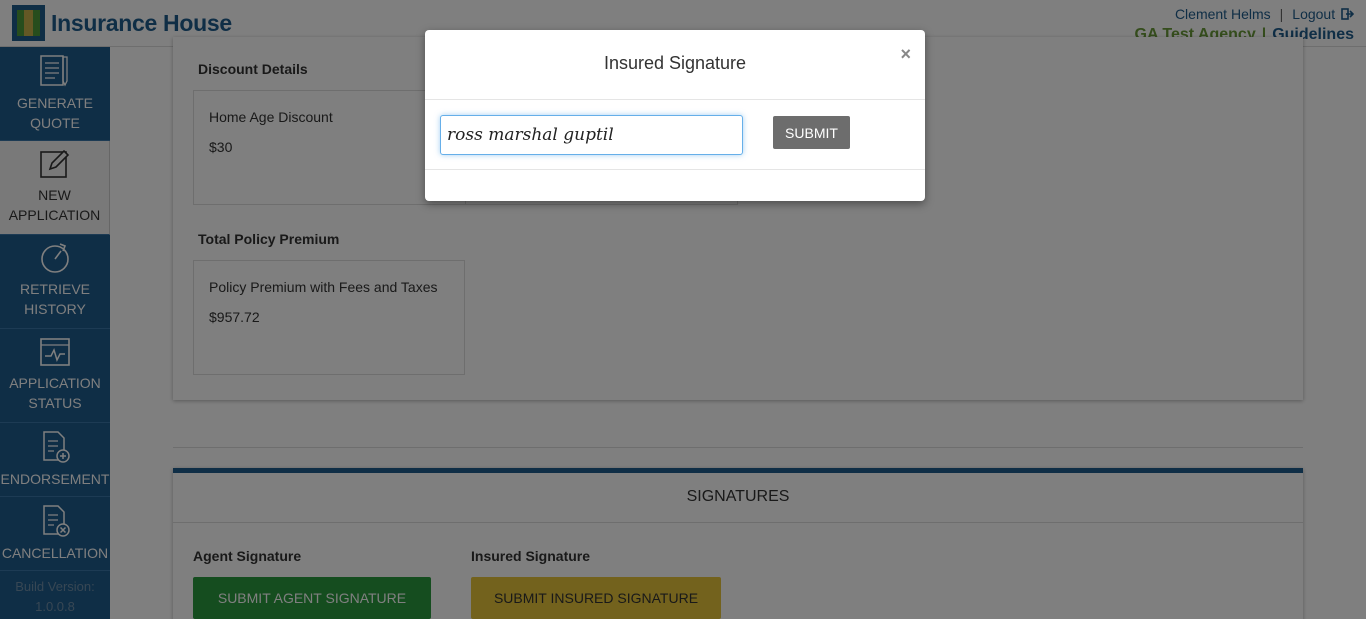 This screenshot has width=1366, height=619. I want to click on insured-signature-modal: Insured Signature × SUBMIT, so click(675, 115).